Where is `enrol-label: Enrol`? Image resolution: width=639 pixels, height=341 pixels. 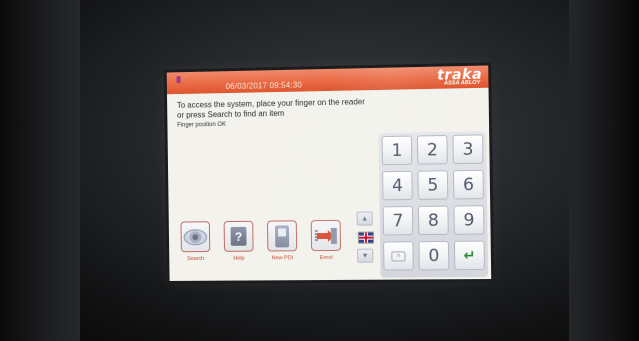 enrol-label: Enrol is located at coordinates (326, 258).